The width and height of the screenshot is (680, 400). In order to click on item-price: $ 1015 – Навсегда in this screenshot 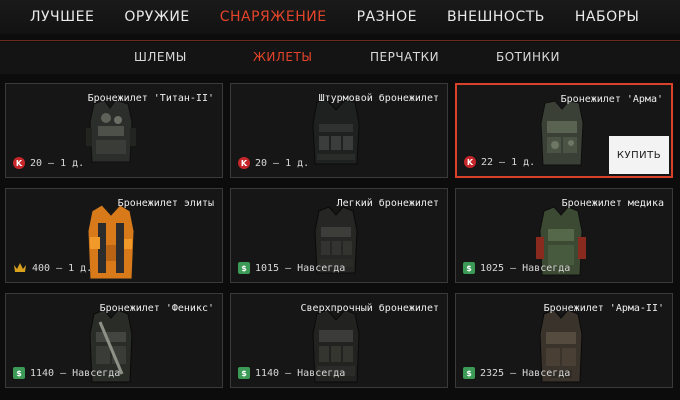, I will do `click(291, 268)`.